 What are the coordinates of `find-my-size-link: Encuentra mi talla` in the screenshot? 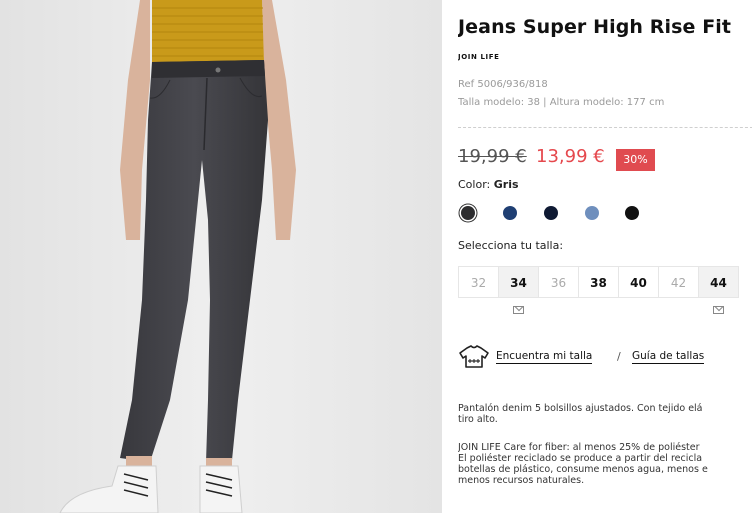 It's located at (544, 357).